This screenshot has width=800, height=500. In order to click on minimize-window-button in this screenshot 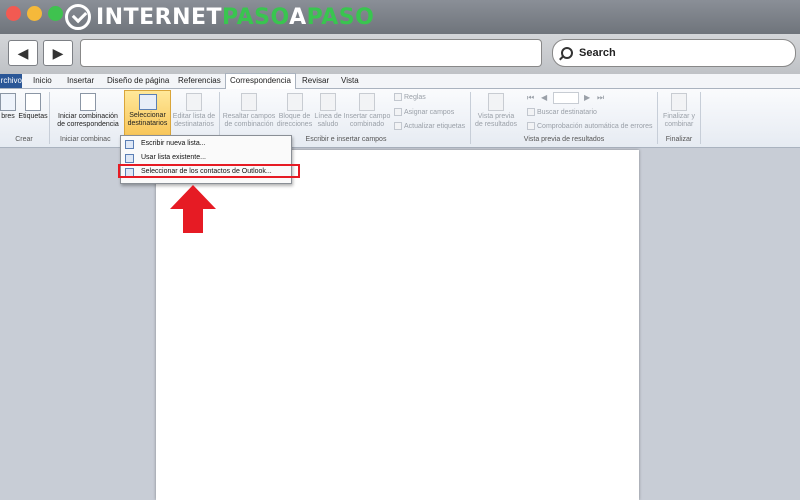, I will do `click(34, 13)`.